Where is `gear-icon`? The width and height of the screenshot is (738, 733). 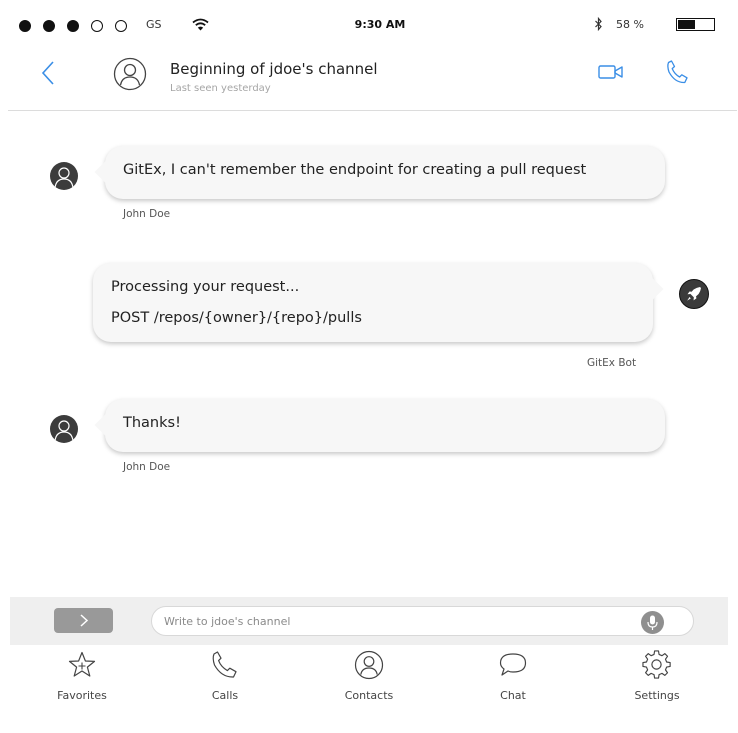
gear-icon is located at coordinates (656, 664).